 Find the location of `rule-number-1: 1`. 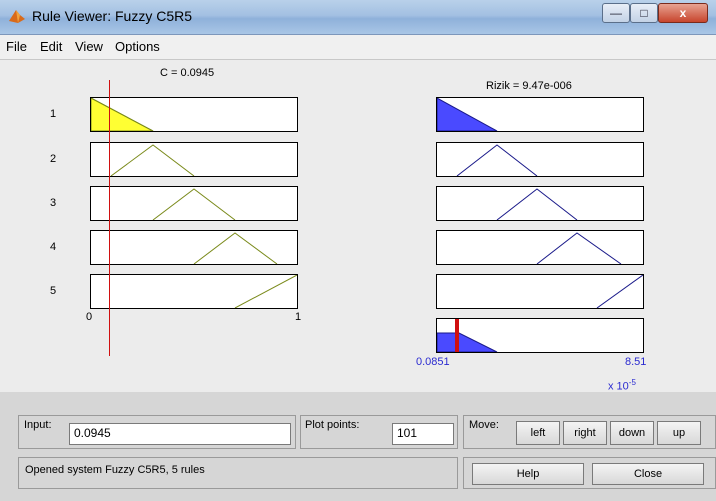

rule-number-1: 1 is located at coordinates (53, 114).